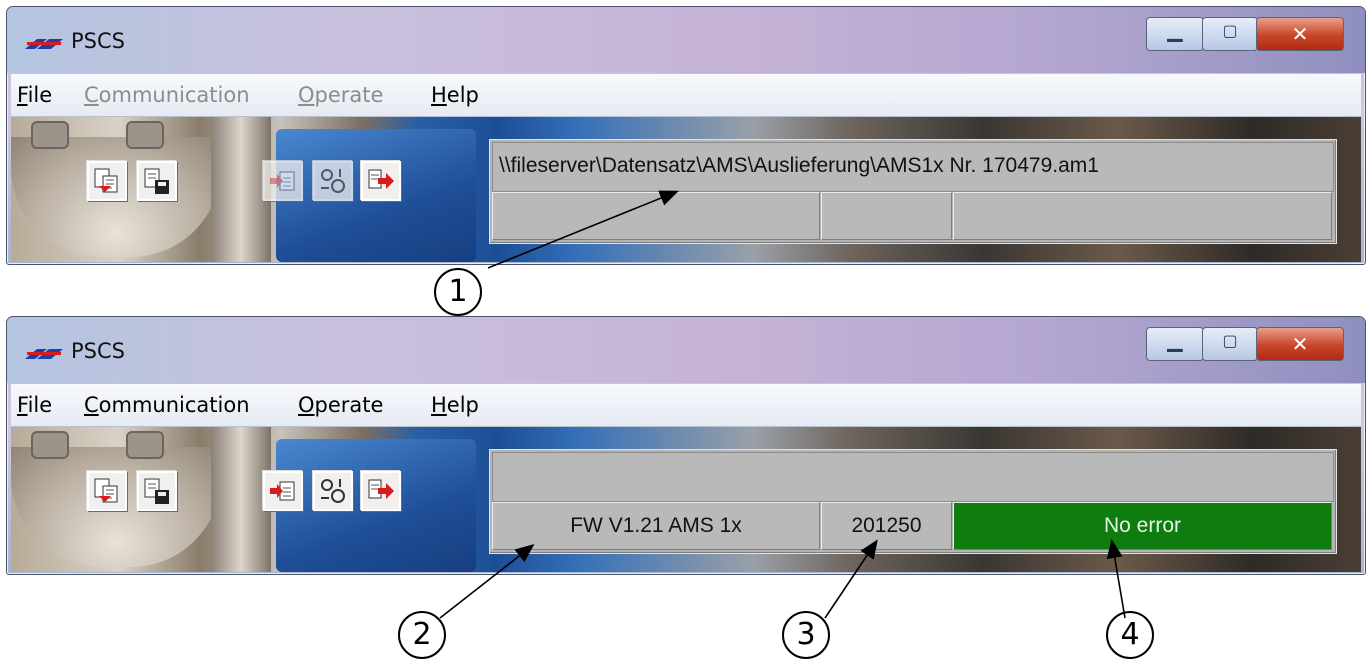  What do you see at coordinates (458, 292) in the screenshot?
I see `callout-1: 1` at bounding box center [458, 292].